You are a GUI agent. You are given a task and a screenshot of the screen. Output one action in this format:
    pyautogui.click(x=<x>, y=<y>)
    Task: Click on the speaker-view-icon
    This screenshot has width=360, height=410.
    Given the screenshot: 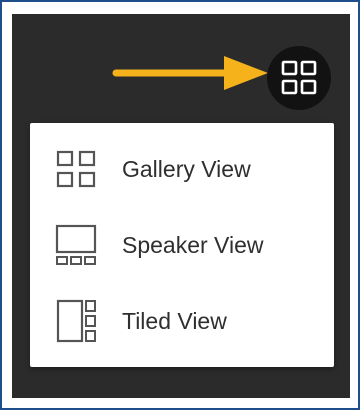 What is the action you would take?
    pyautogui.click(x=76, y=245)
    